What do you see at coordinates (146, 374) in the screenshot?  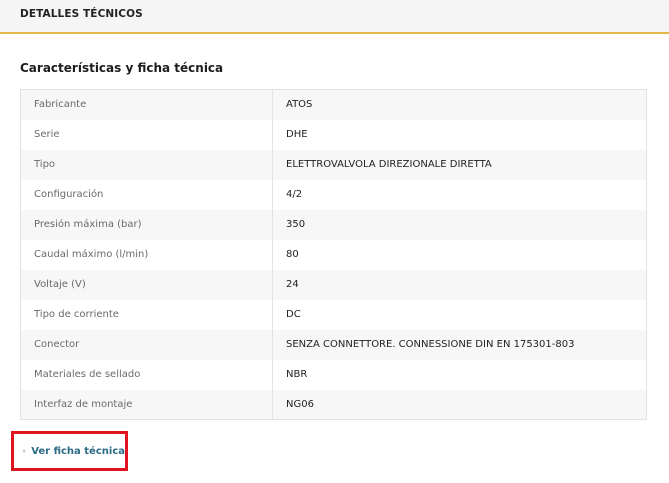 I see `spec-label: Materiales de sellado` at bounding box center [146, 374].